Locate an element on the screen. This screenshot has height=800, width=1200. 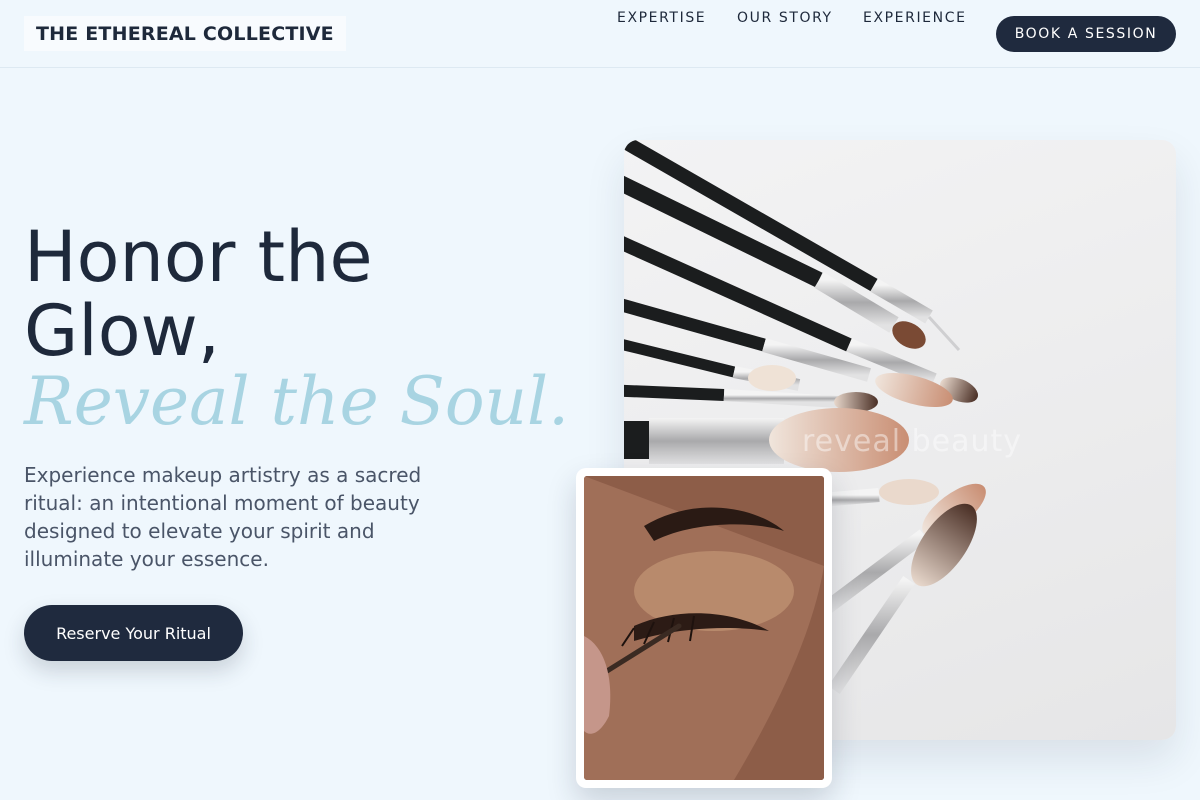
nav-link-expertise: EXPERTISE is located at coordinates (661, 18).